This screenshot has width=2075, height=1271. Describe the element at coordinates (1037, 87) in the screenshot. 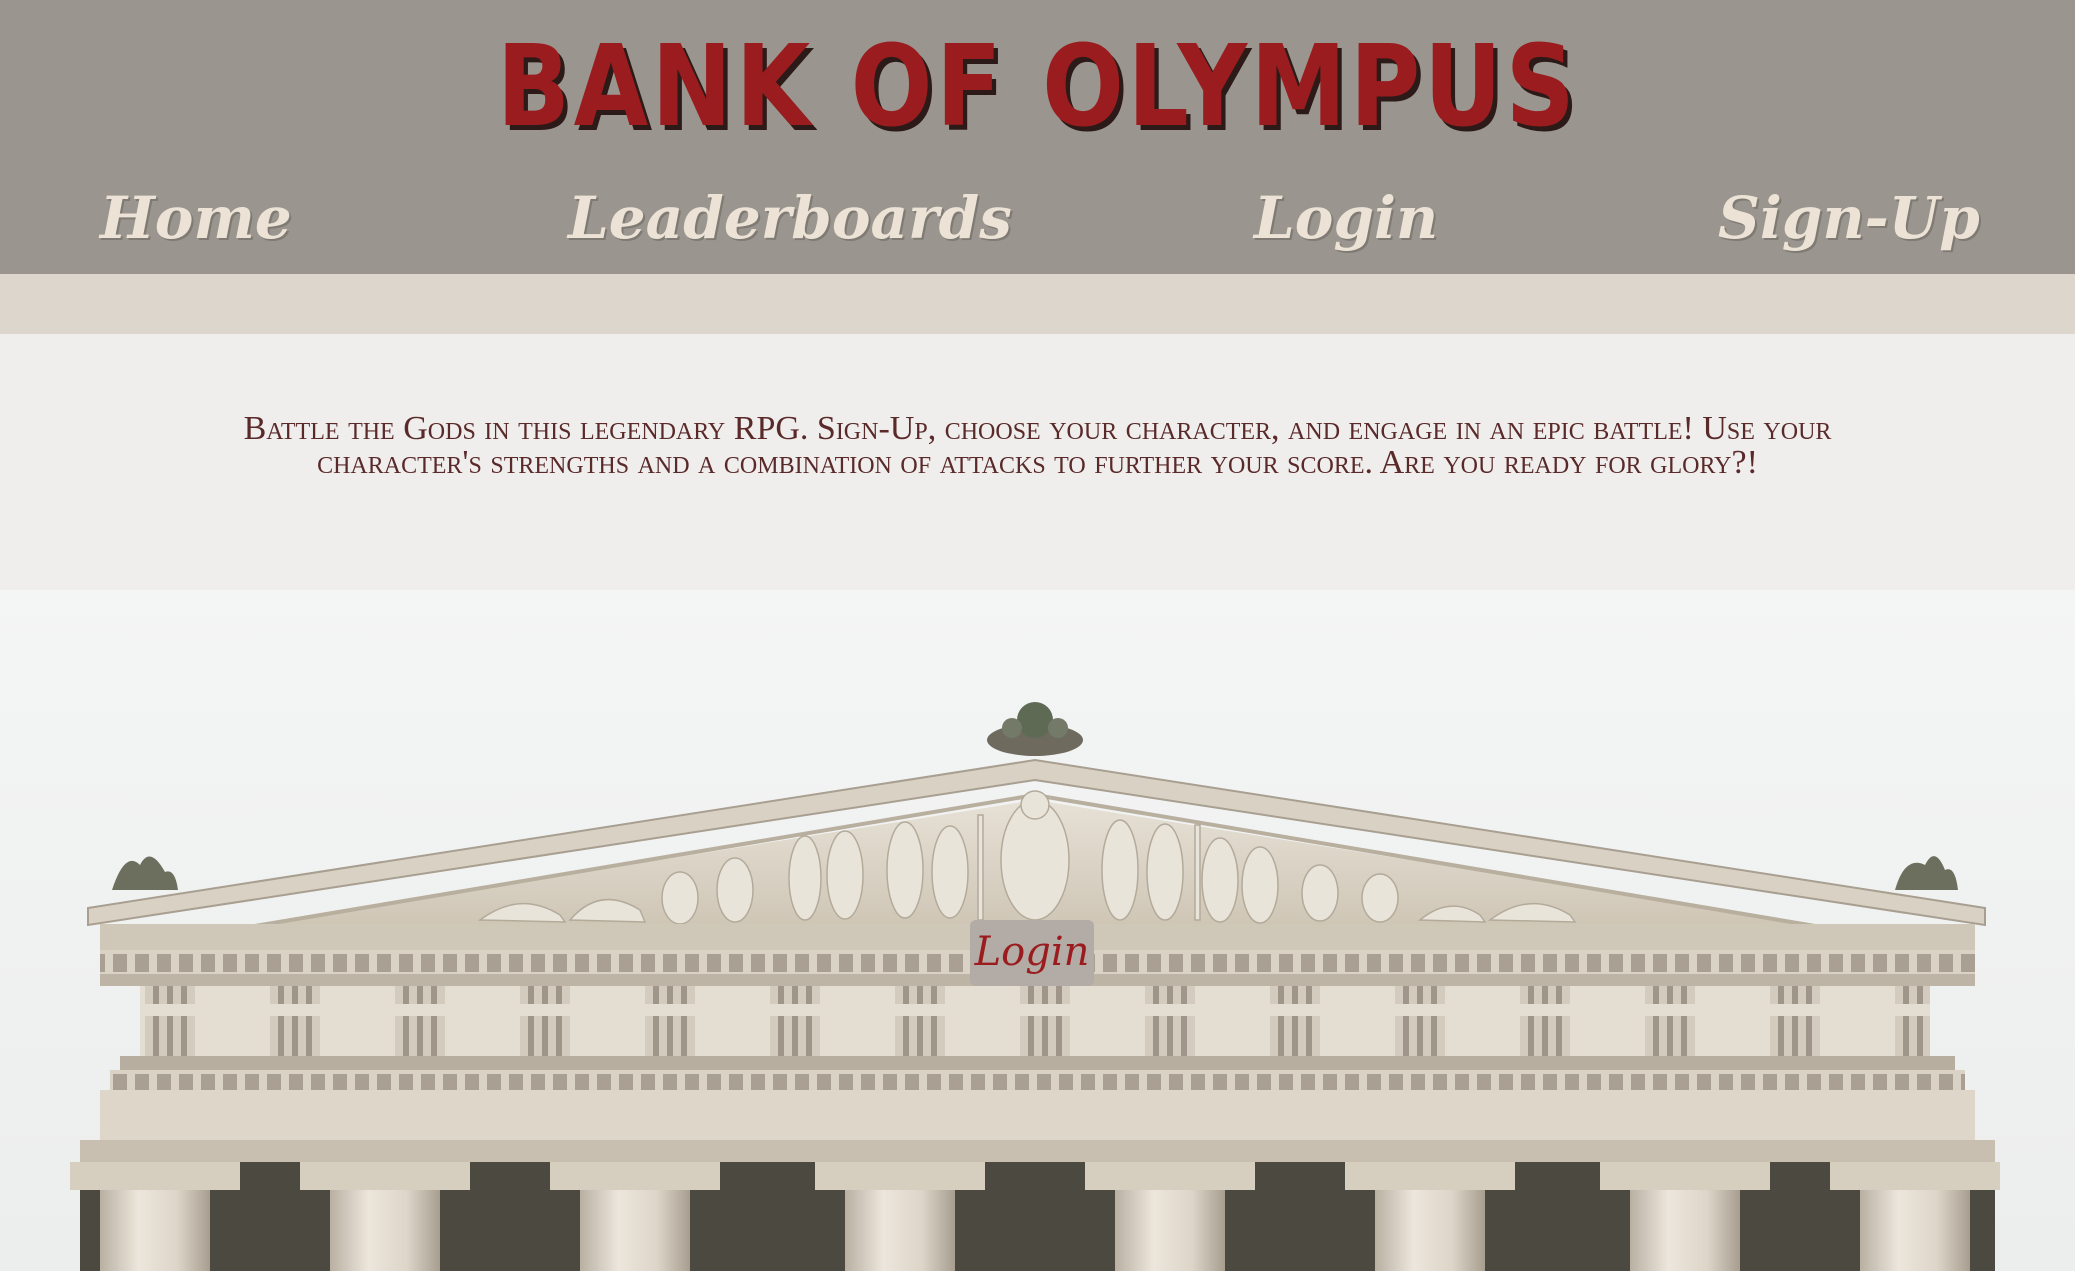

I see `site-title: BANK OF OLYMPUS` at that location.